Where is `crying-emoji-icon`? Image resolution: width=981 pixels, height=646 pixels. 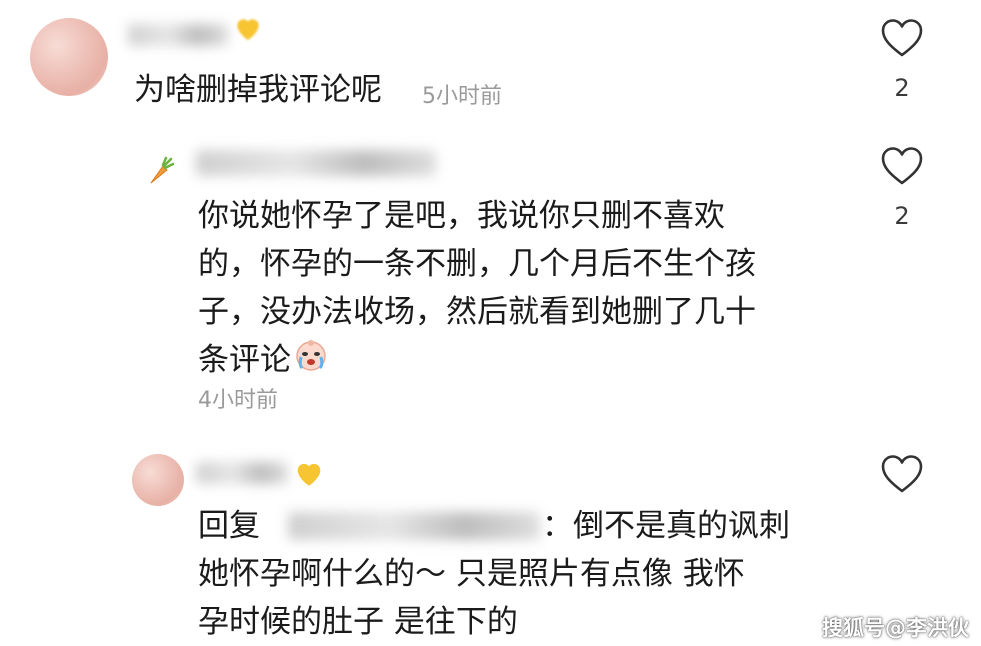
crying-emoji-icon is located at coordinates (311, 362).